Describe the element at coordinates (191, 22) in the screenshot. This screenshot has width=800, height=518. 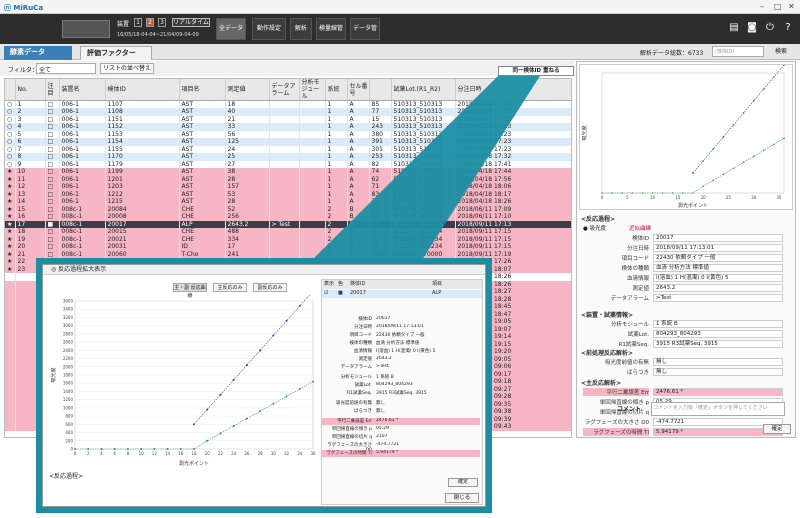
I see `realtime-button: リアルタイム` at that location.